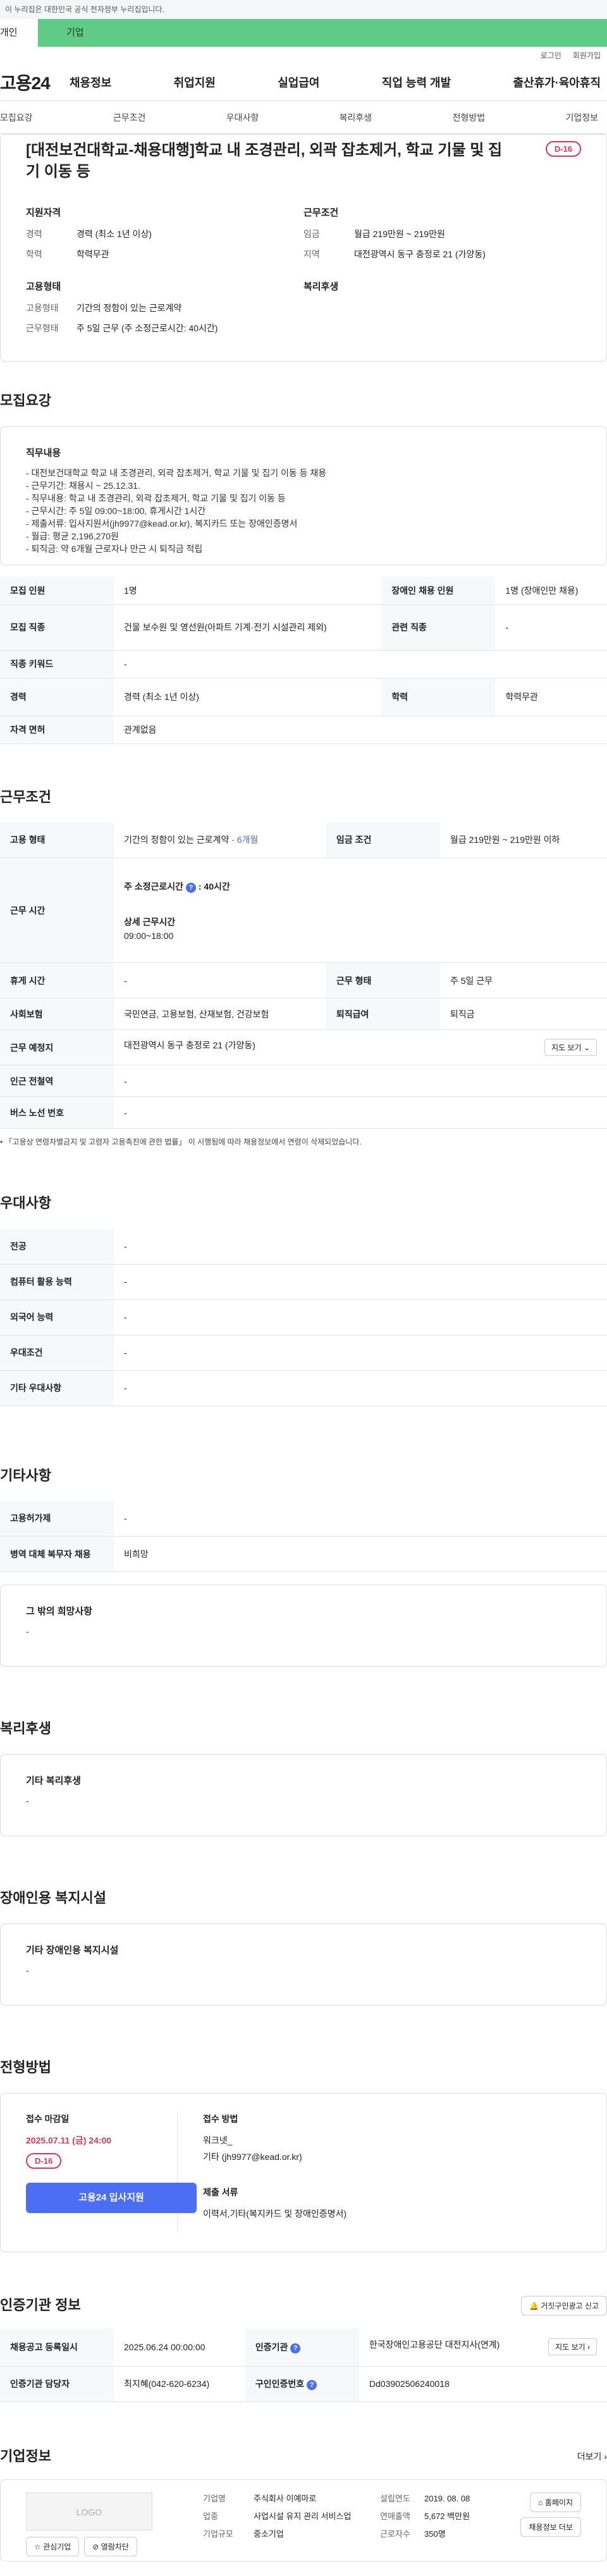  Describe the element at coordinates (130, 117) in the screenshot. I see `subnav-work: 근무조건` at that location.